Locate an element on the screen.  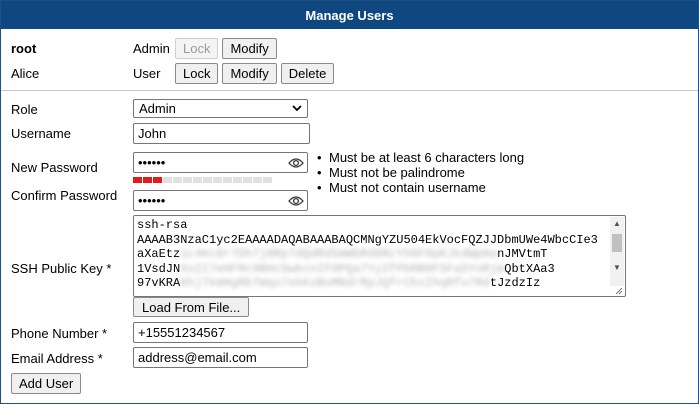
modify-button-root: Modify is located at coordinates (249, 48).